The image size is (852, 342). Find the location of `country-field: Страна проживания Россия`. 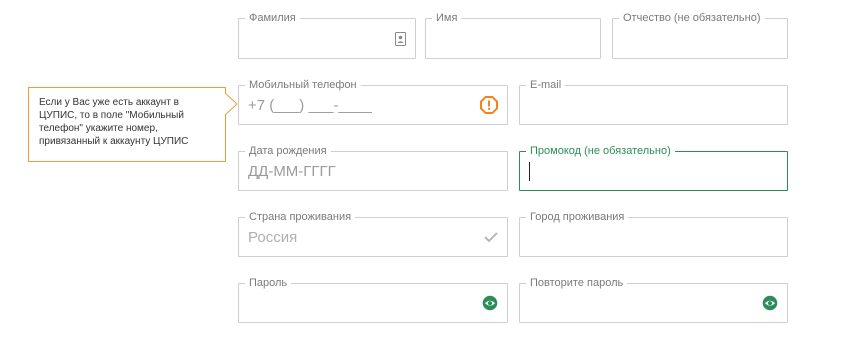

country-field: Страна проживания Россия is located at coordinates (373, 233).